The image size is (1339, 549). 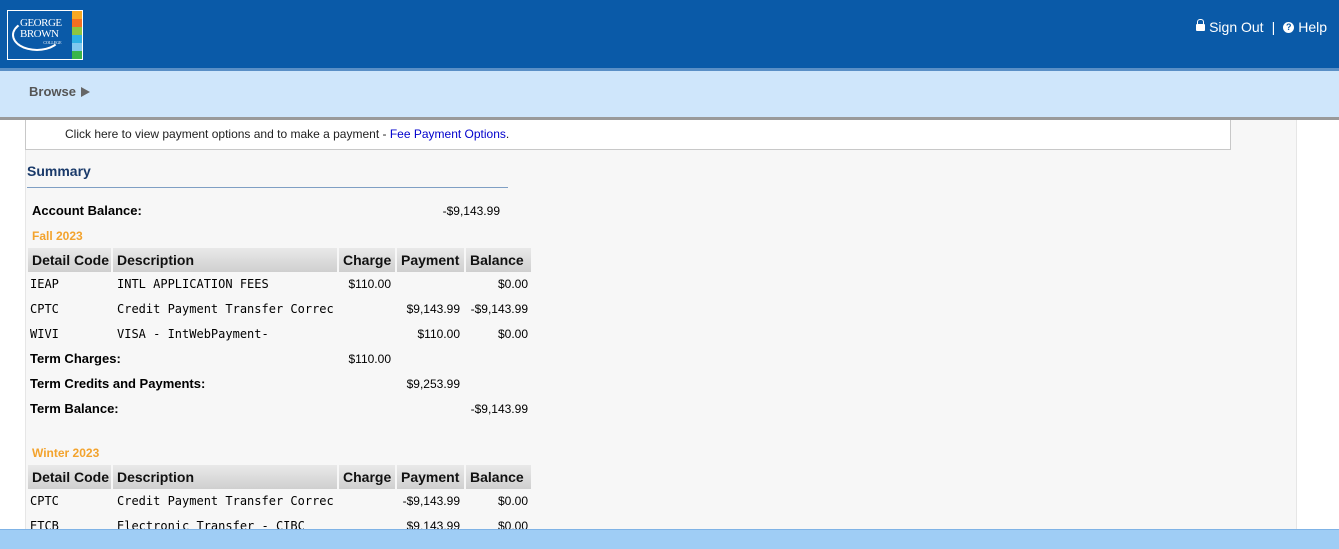 I want to click on term-balance-row: Term Balance: -$9,143.99, so click(x=278, y=409).